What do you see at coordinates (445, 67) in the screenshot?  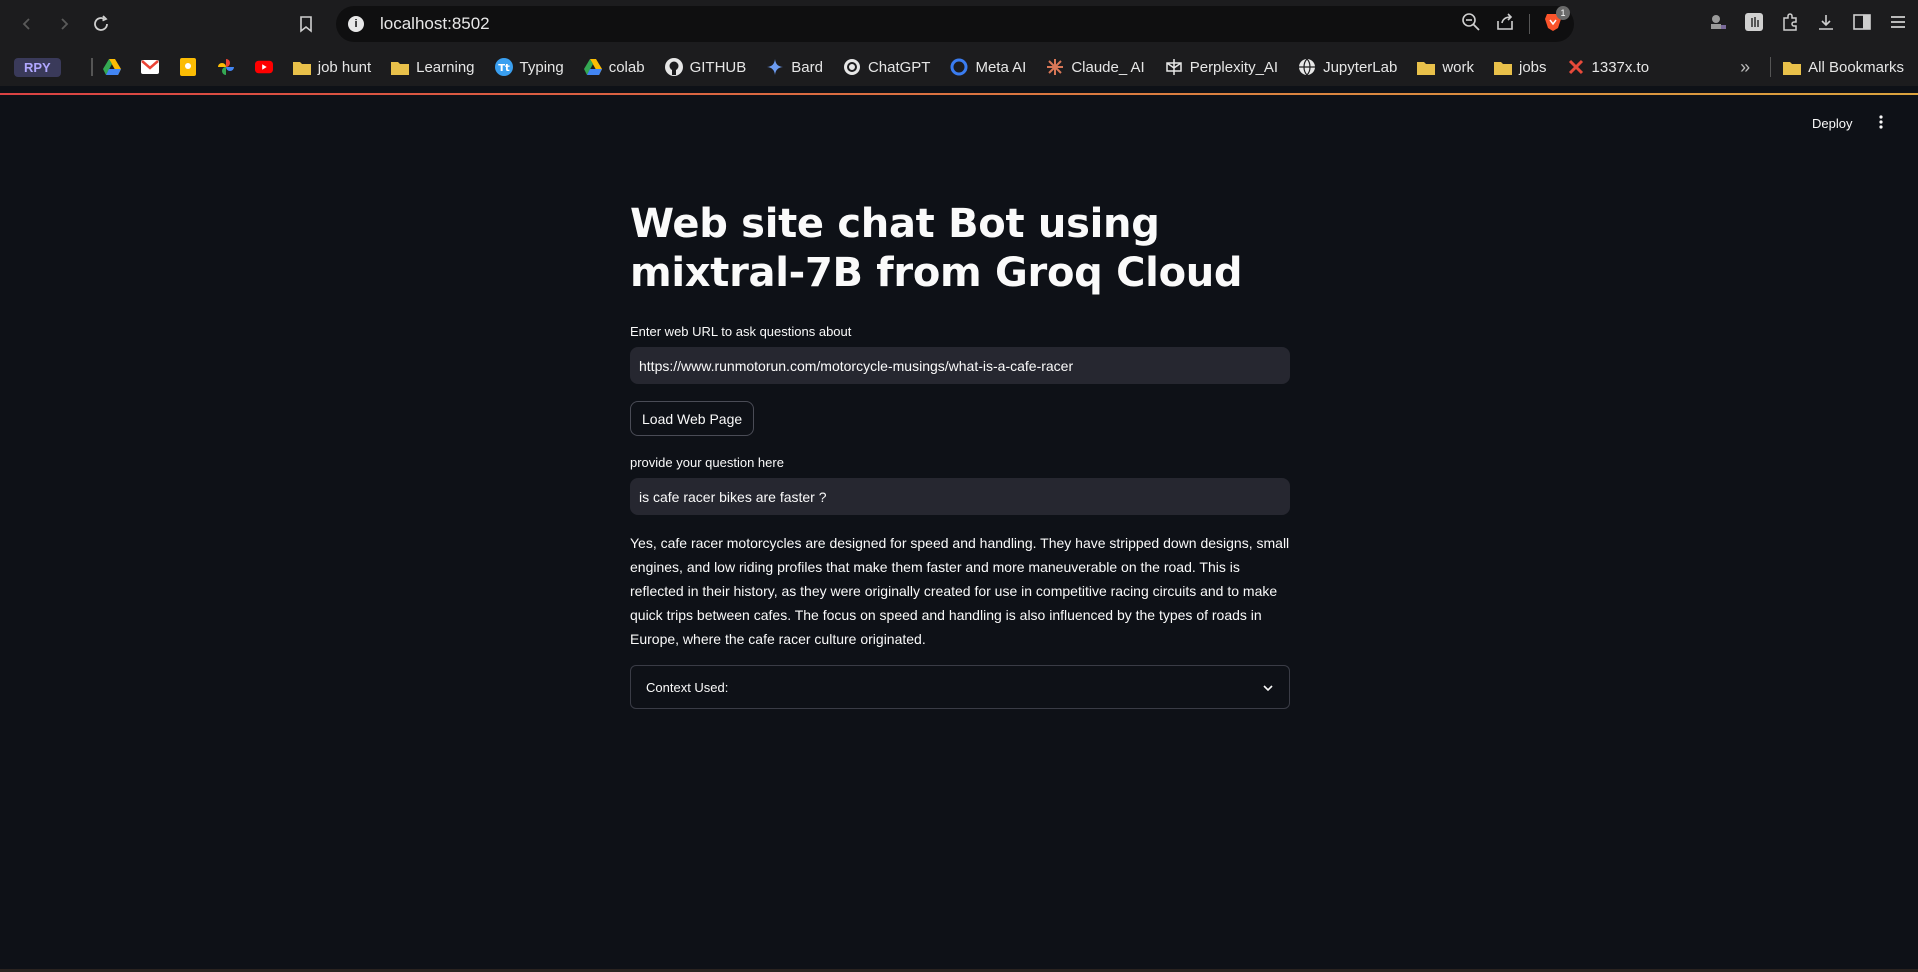 I see `bookmark-label: Learning` at bounding box center [445, 67].